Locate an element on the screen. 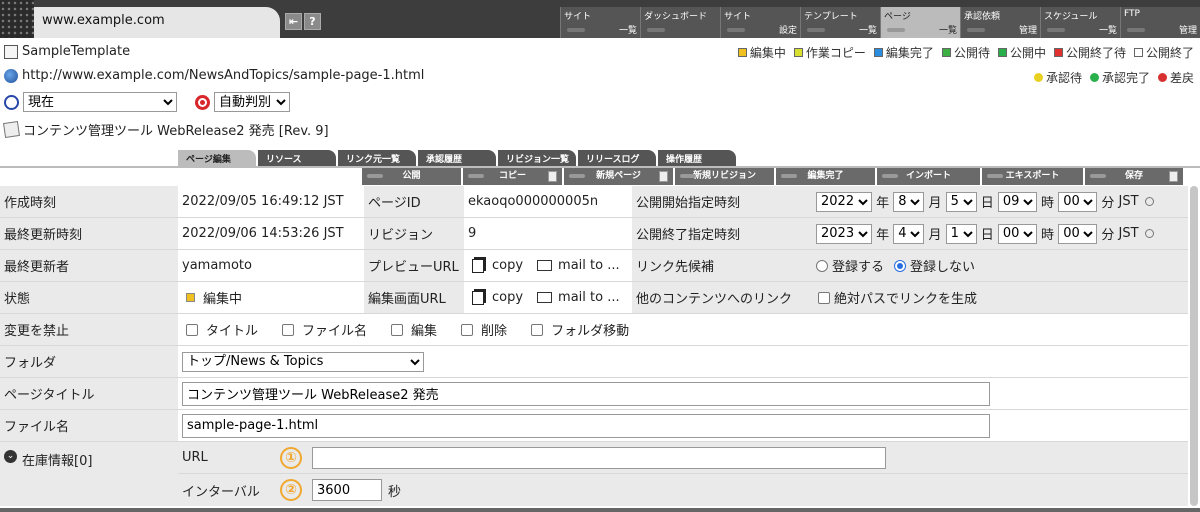 The image size is (1200, 512). legend-end-wait: 公開終了待 is located at coordinates (1089, 52).